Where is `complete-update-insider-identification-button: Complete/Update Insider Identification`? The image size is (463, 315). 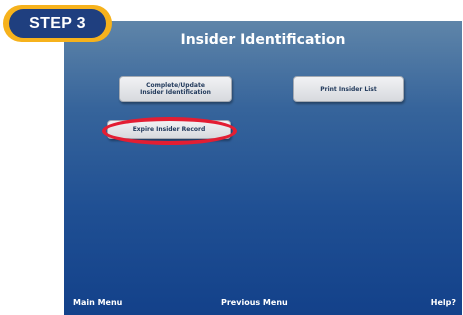 complete-update-insider-identification-button: Complete/Update Insider Identification is located at coordinates (175, 89).